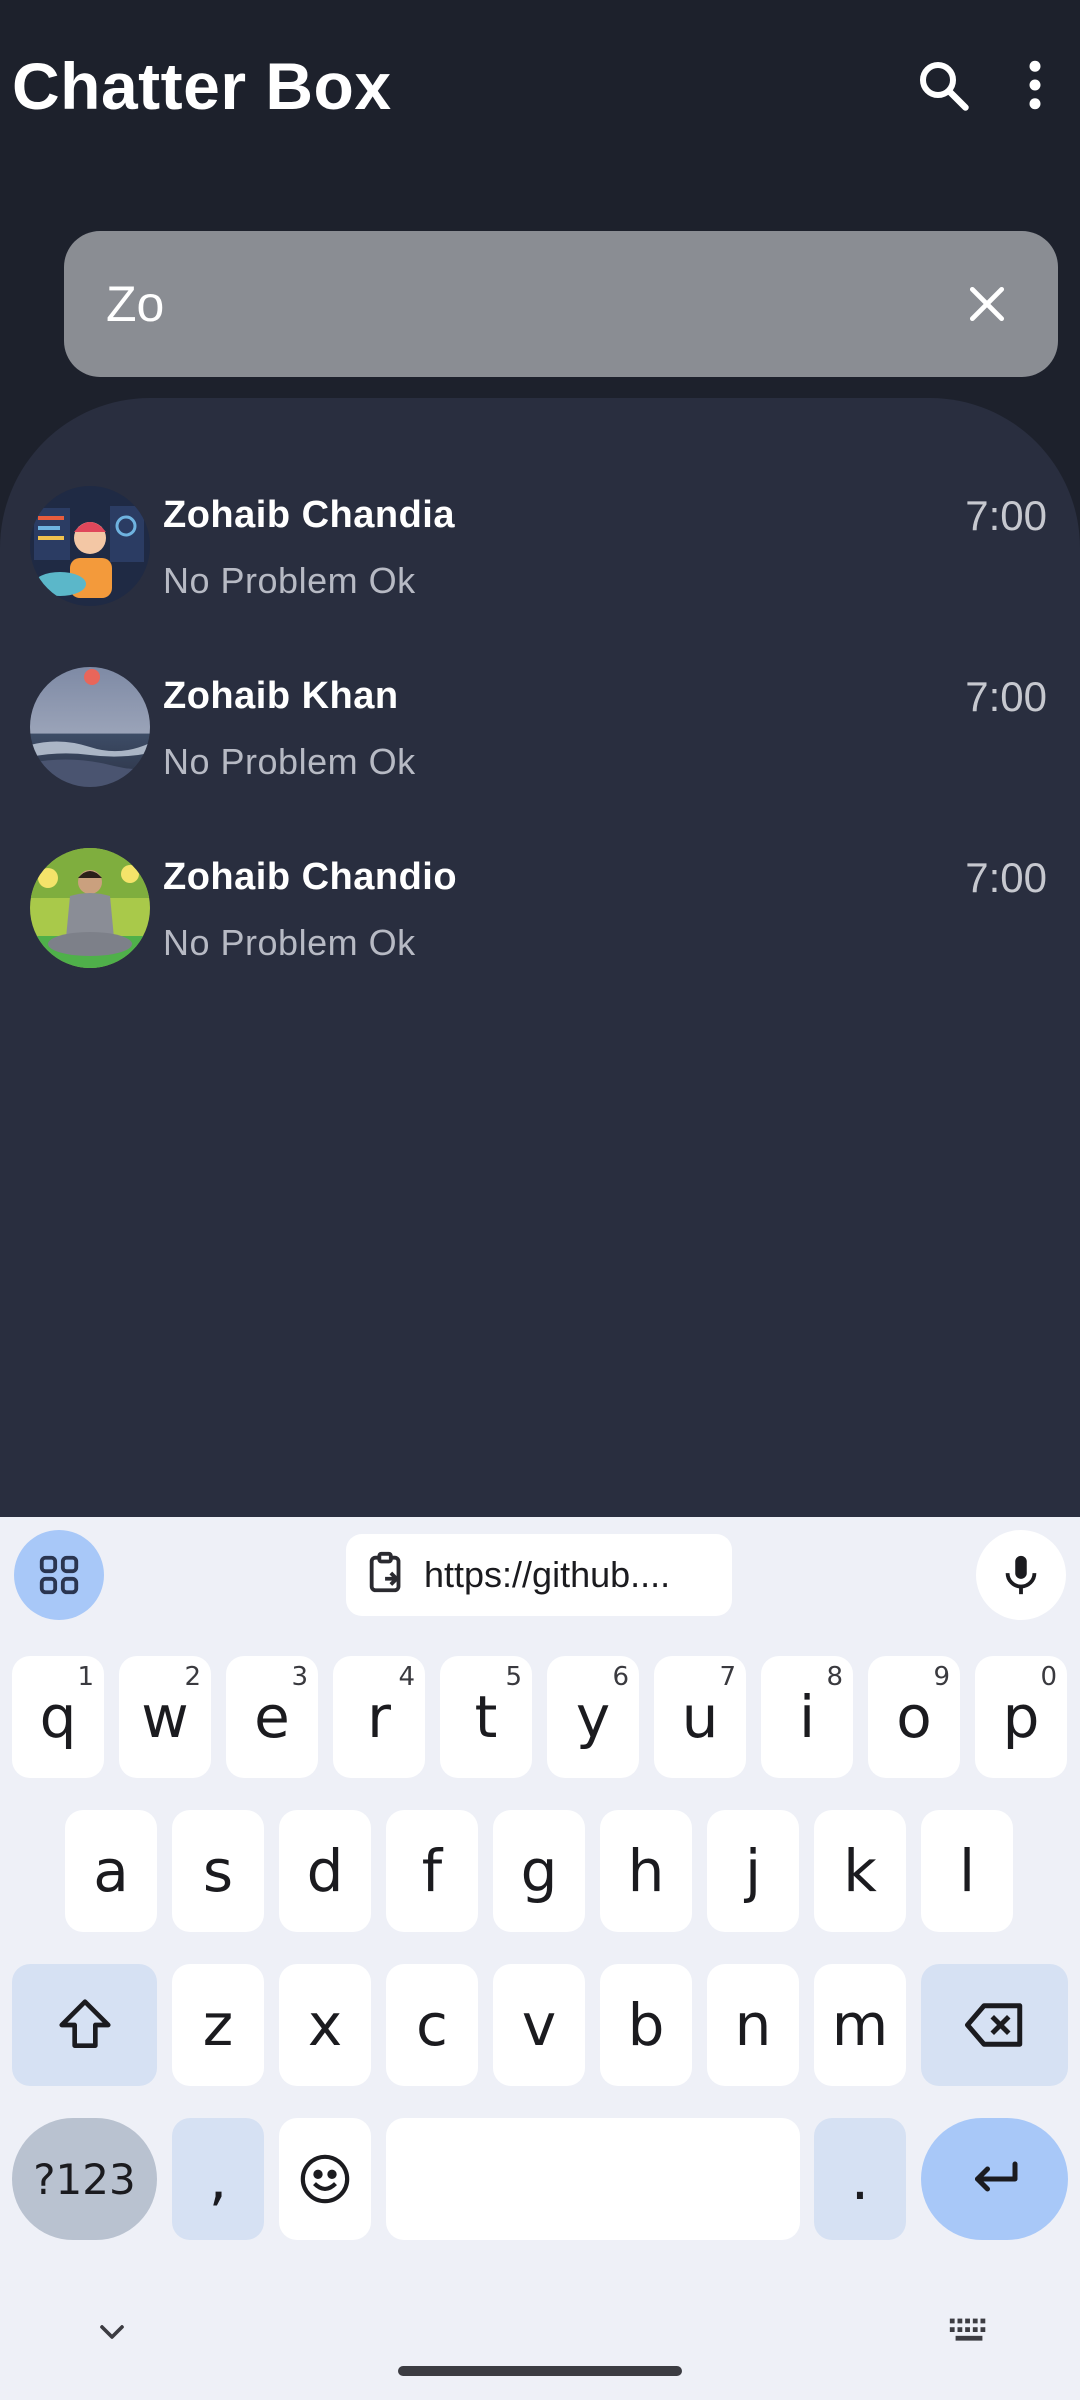  What do you see at coordinates (272, 1717) in the screenshot?
I see `key-e: e3` at bounding box center [272, 1717].